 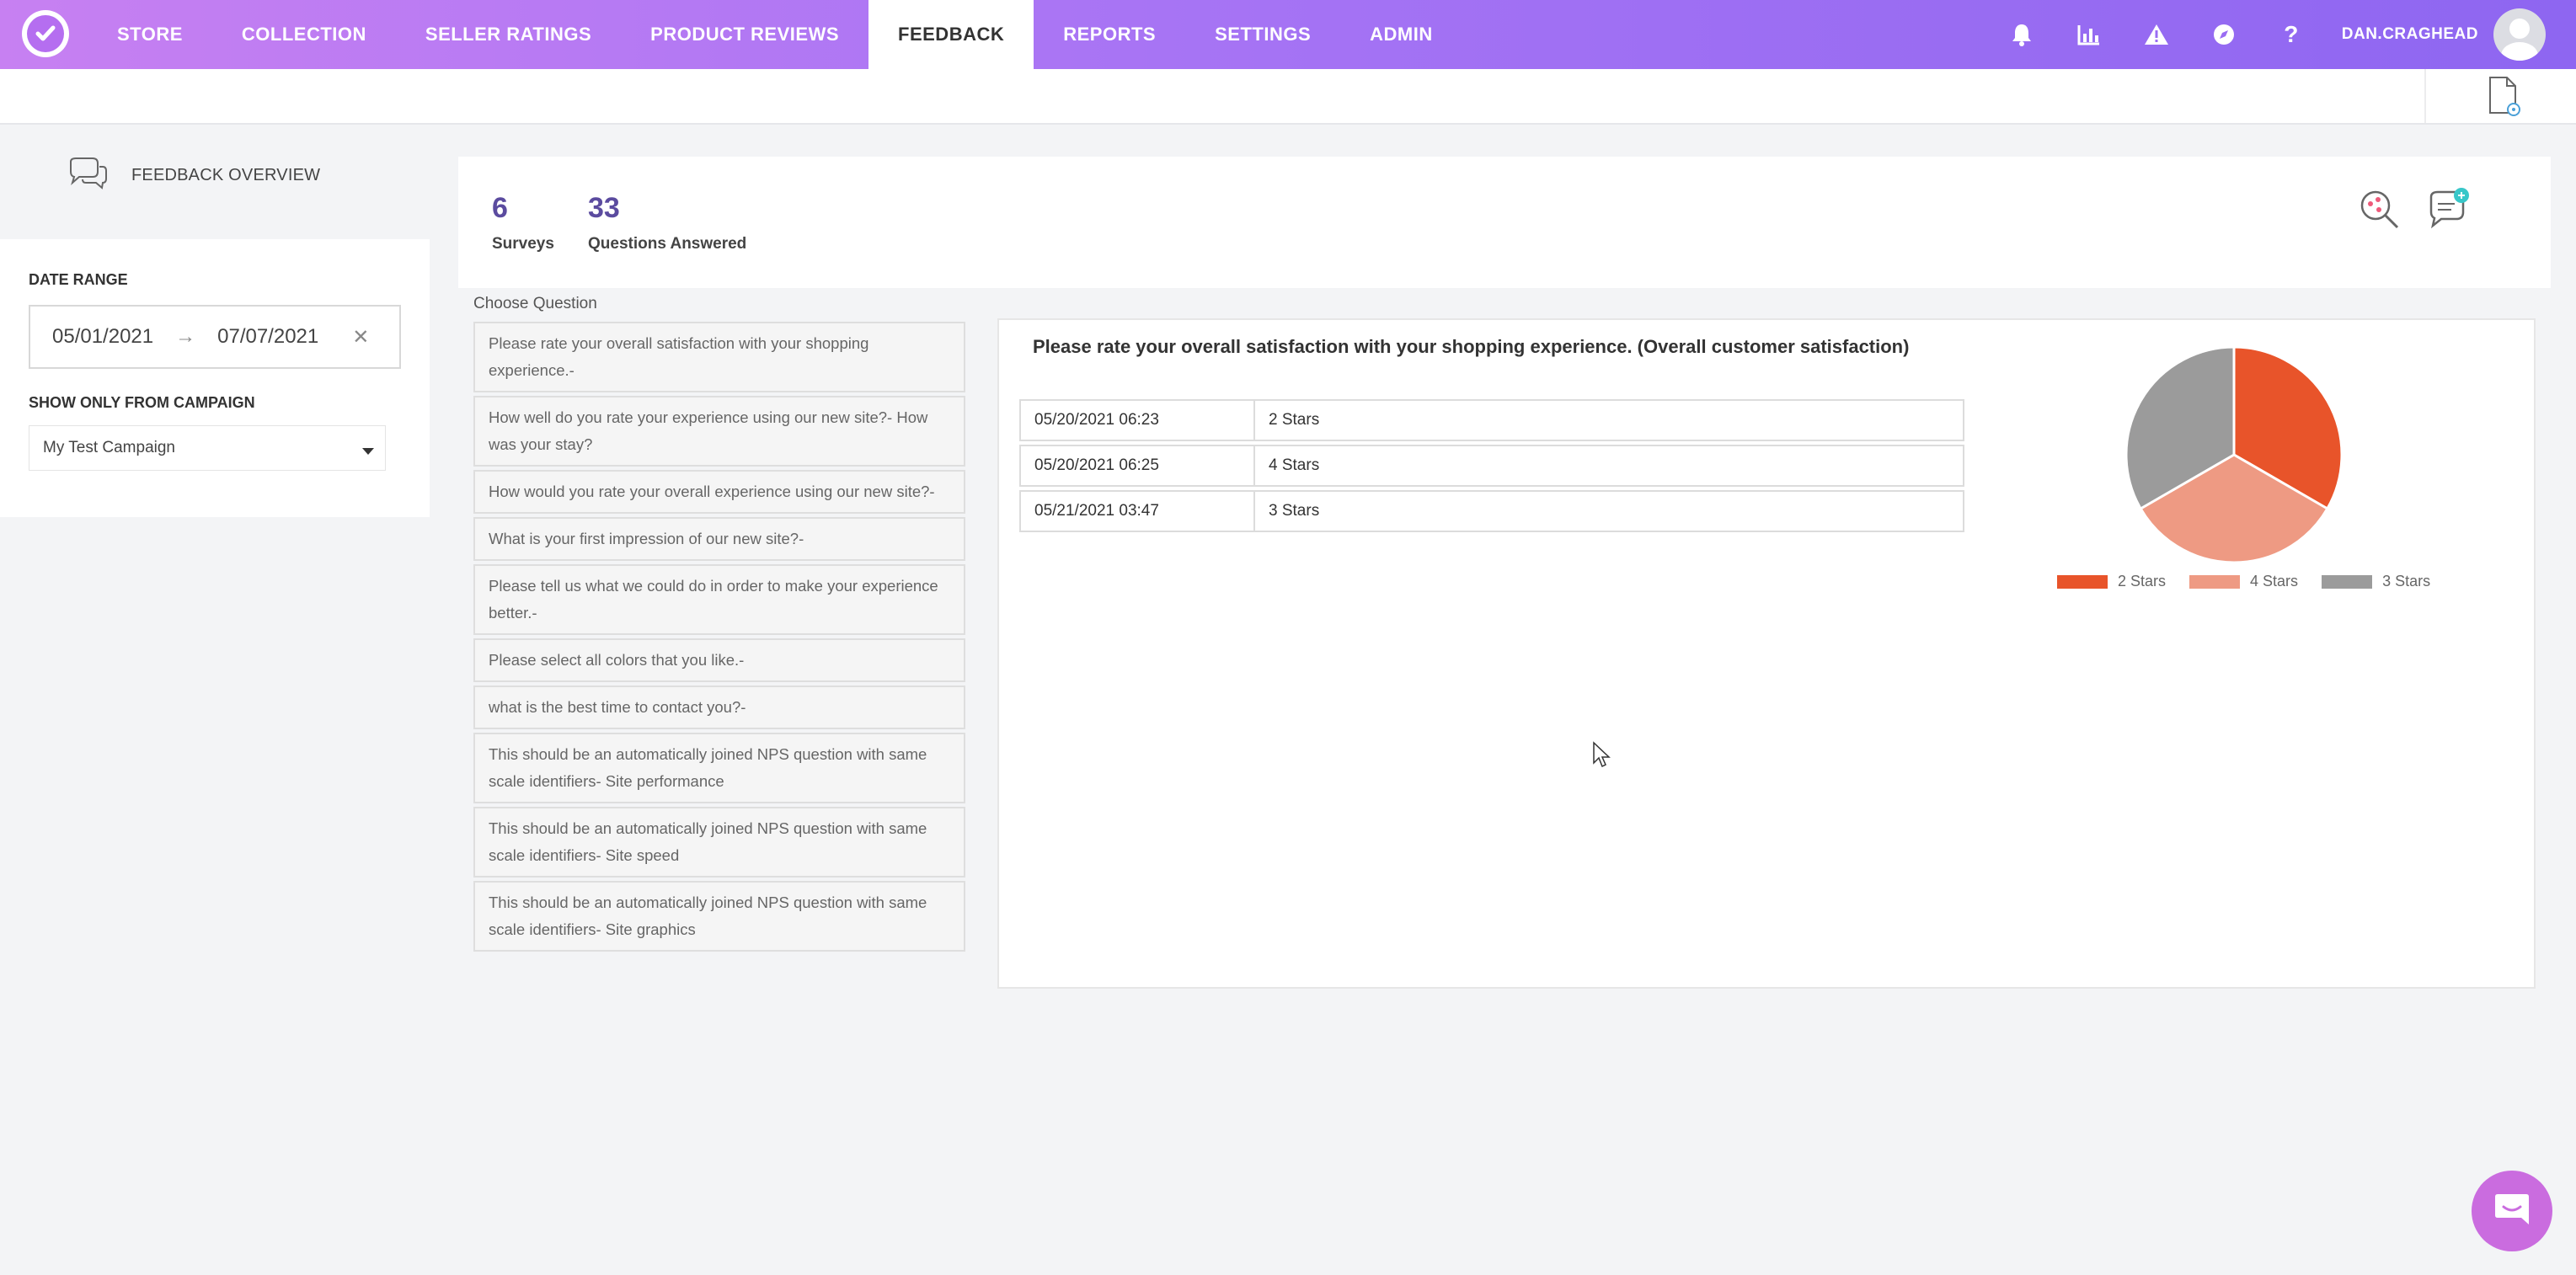 What do you see at coordinates (500, 208) in the screenshot?
I see `surveys-count: 6` at bounding box center [500, 208].